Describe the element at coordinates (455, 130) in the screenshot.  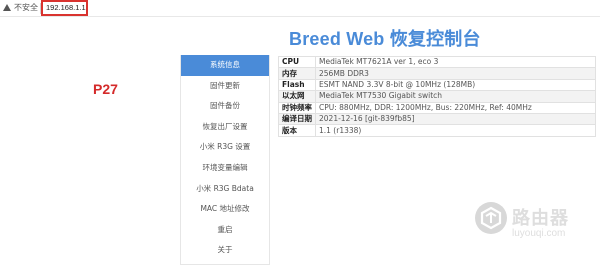
I see `info-value: 1.1 (r1338)` at that location.